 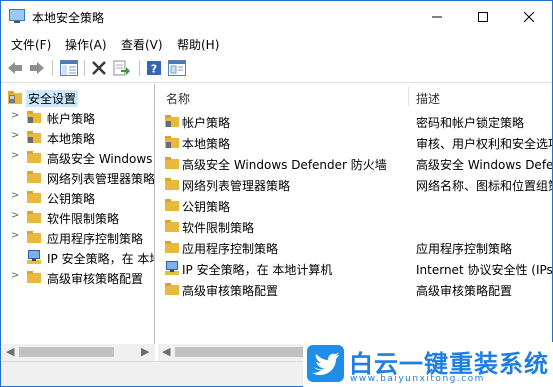 I want to click on export-icon, so click(x=121, y=68).